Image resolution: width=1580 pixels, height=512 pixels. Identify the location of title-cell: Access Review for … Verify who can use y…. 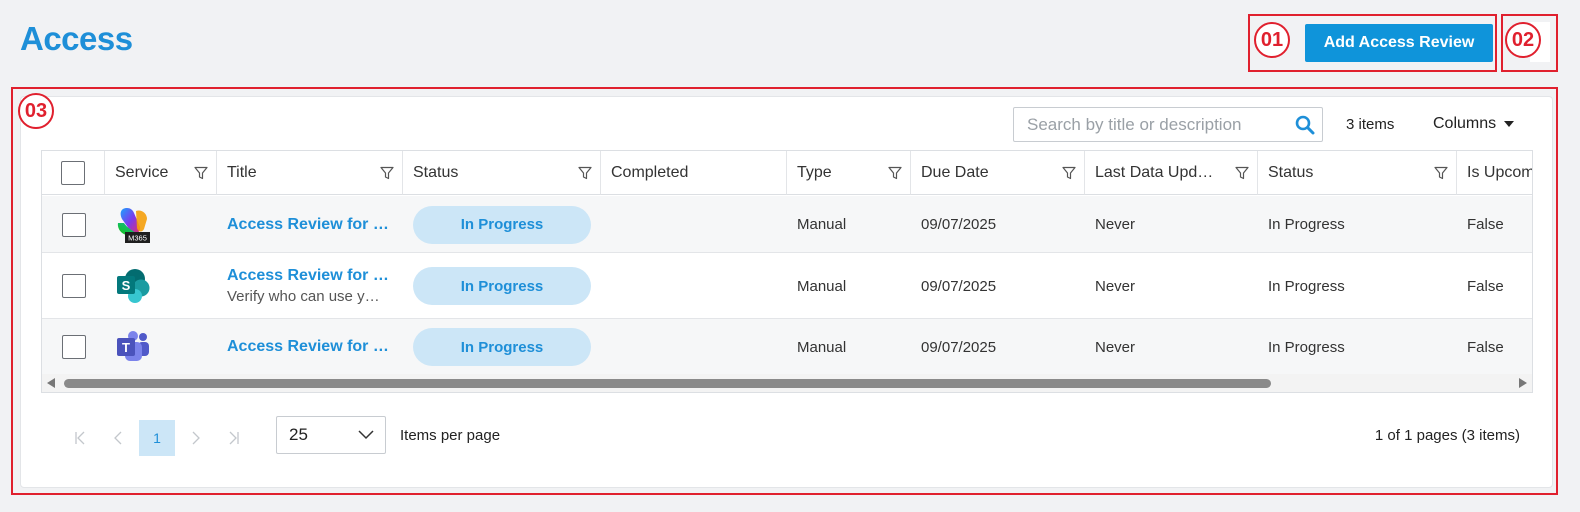
(310, 286).